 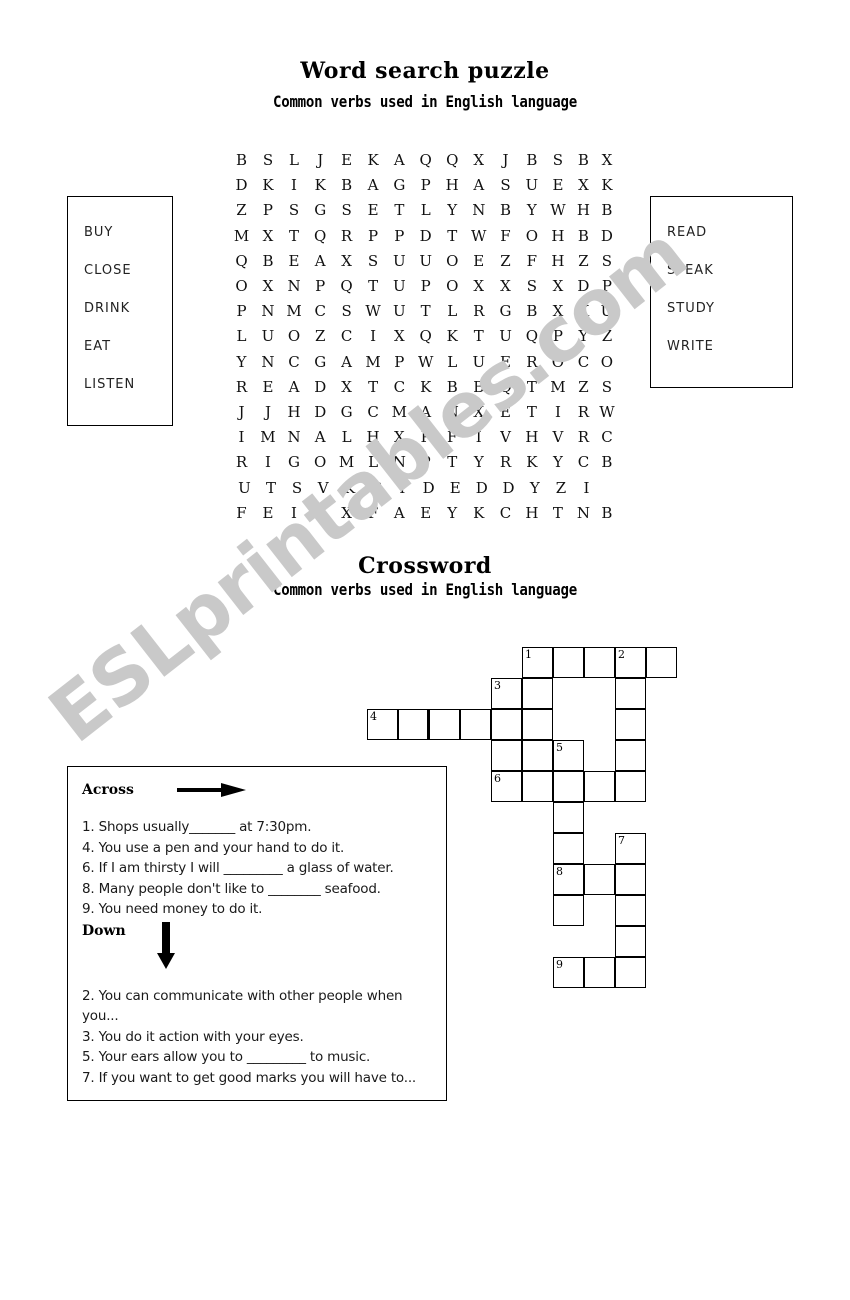 I want to click on crossword-cell-numbered: 2, so click(x=630, y=662).